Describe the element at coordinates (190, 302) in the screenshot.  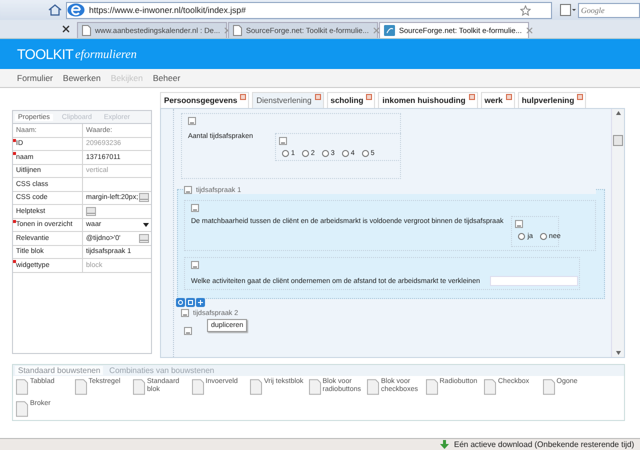
I see `copy-icon` at that location.